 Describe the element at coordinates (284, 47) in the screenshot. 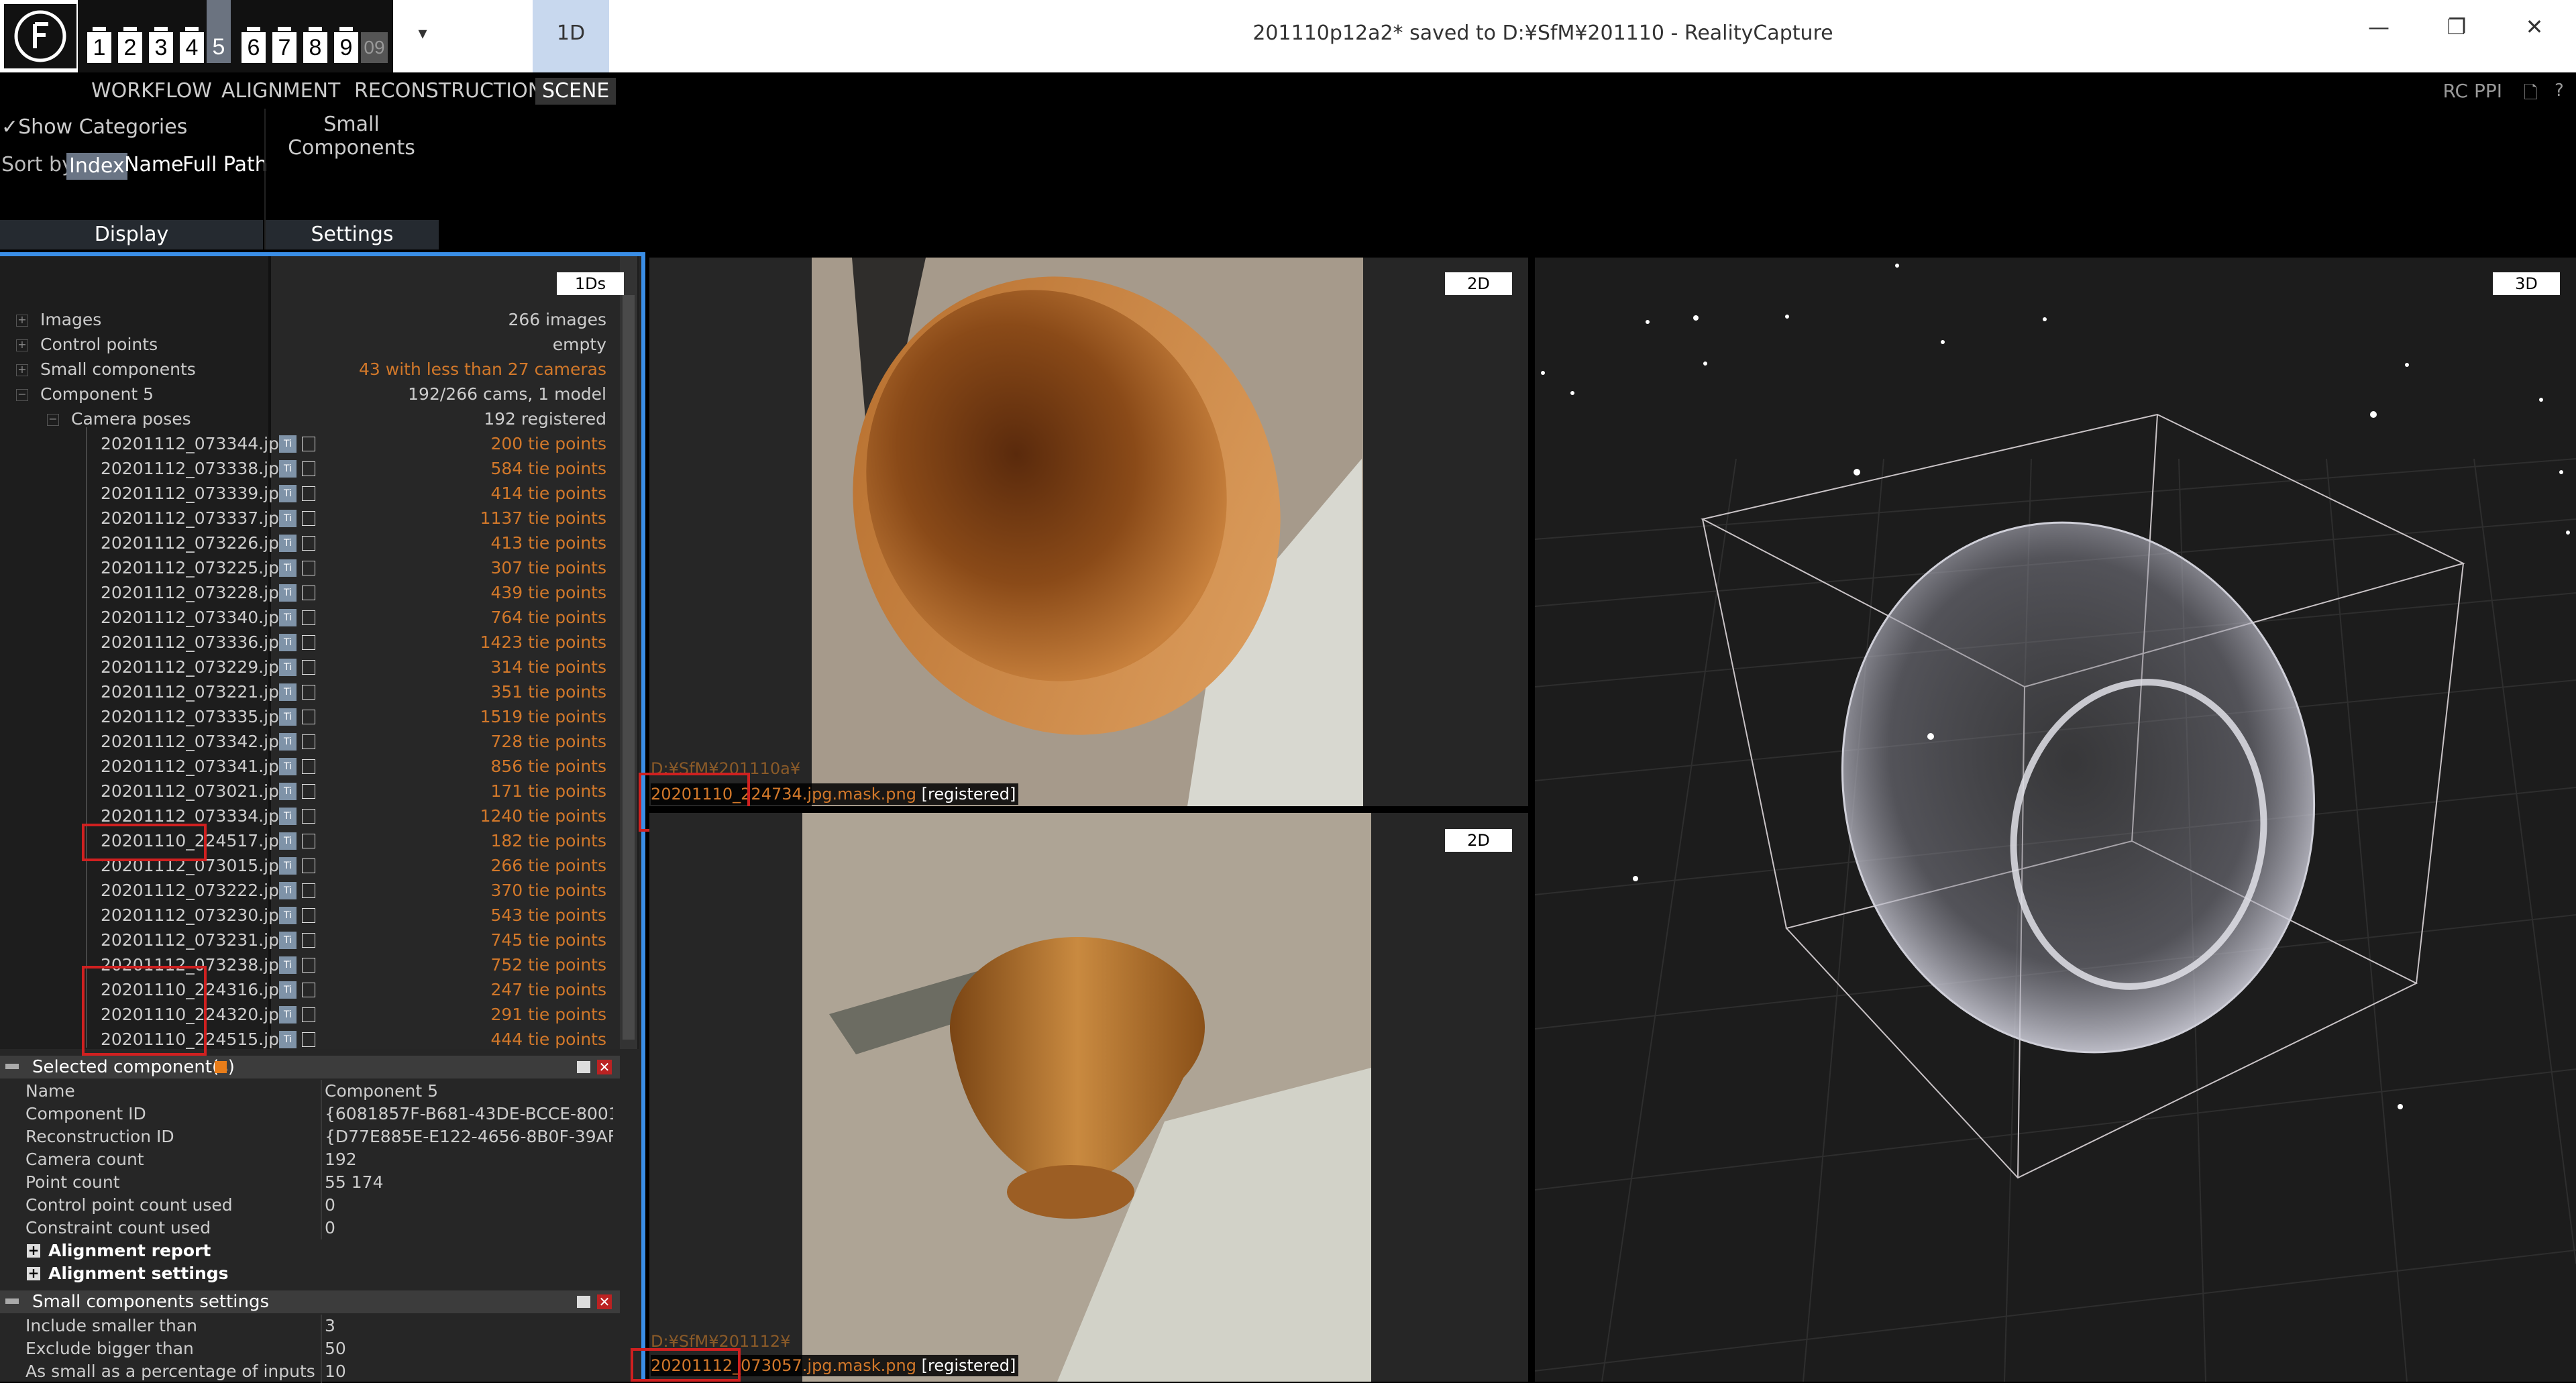

I see `layout-7-button: 7` at that location.